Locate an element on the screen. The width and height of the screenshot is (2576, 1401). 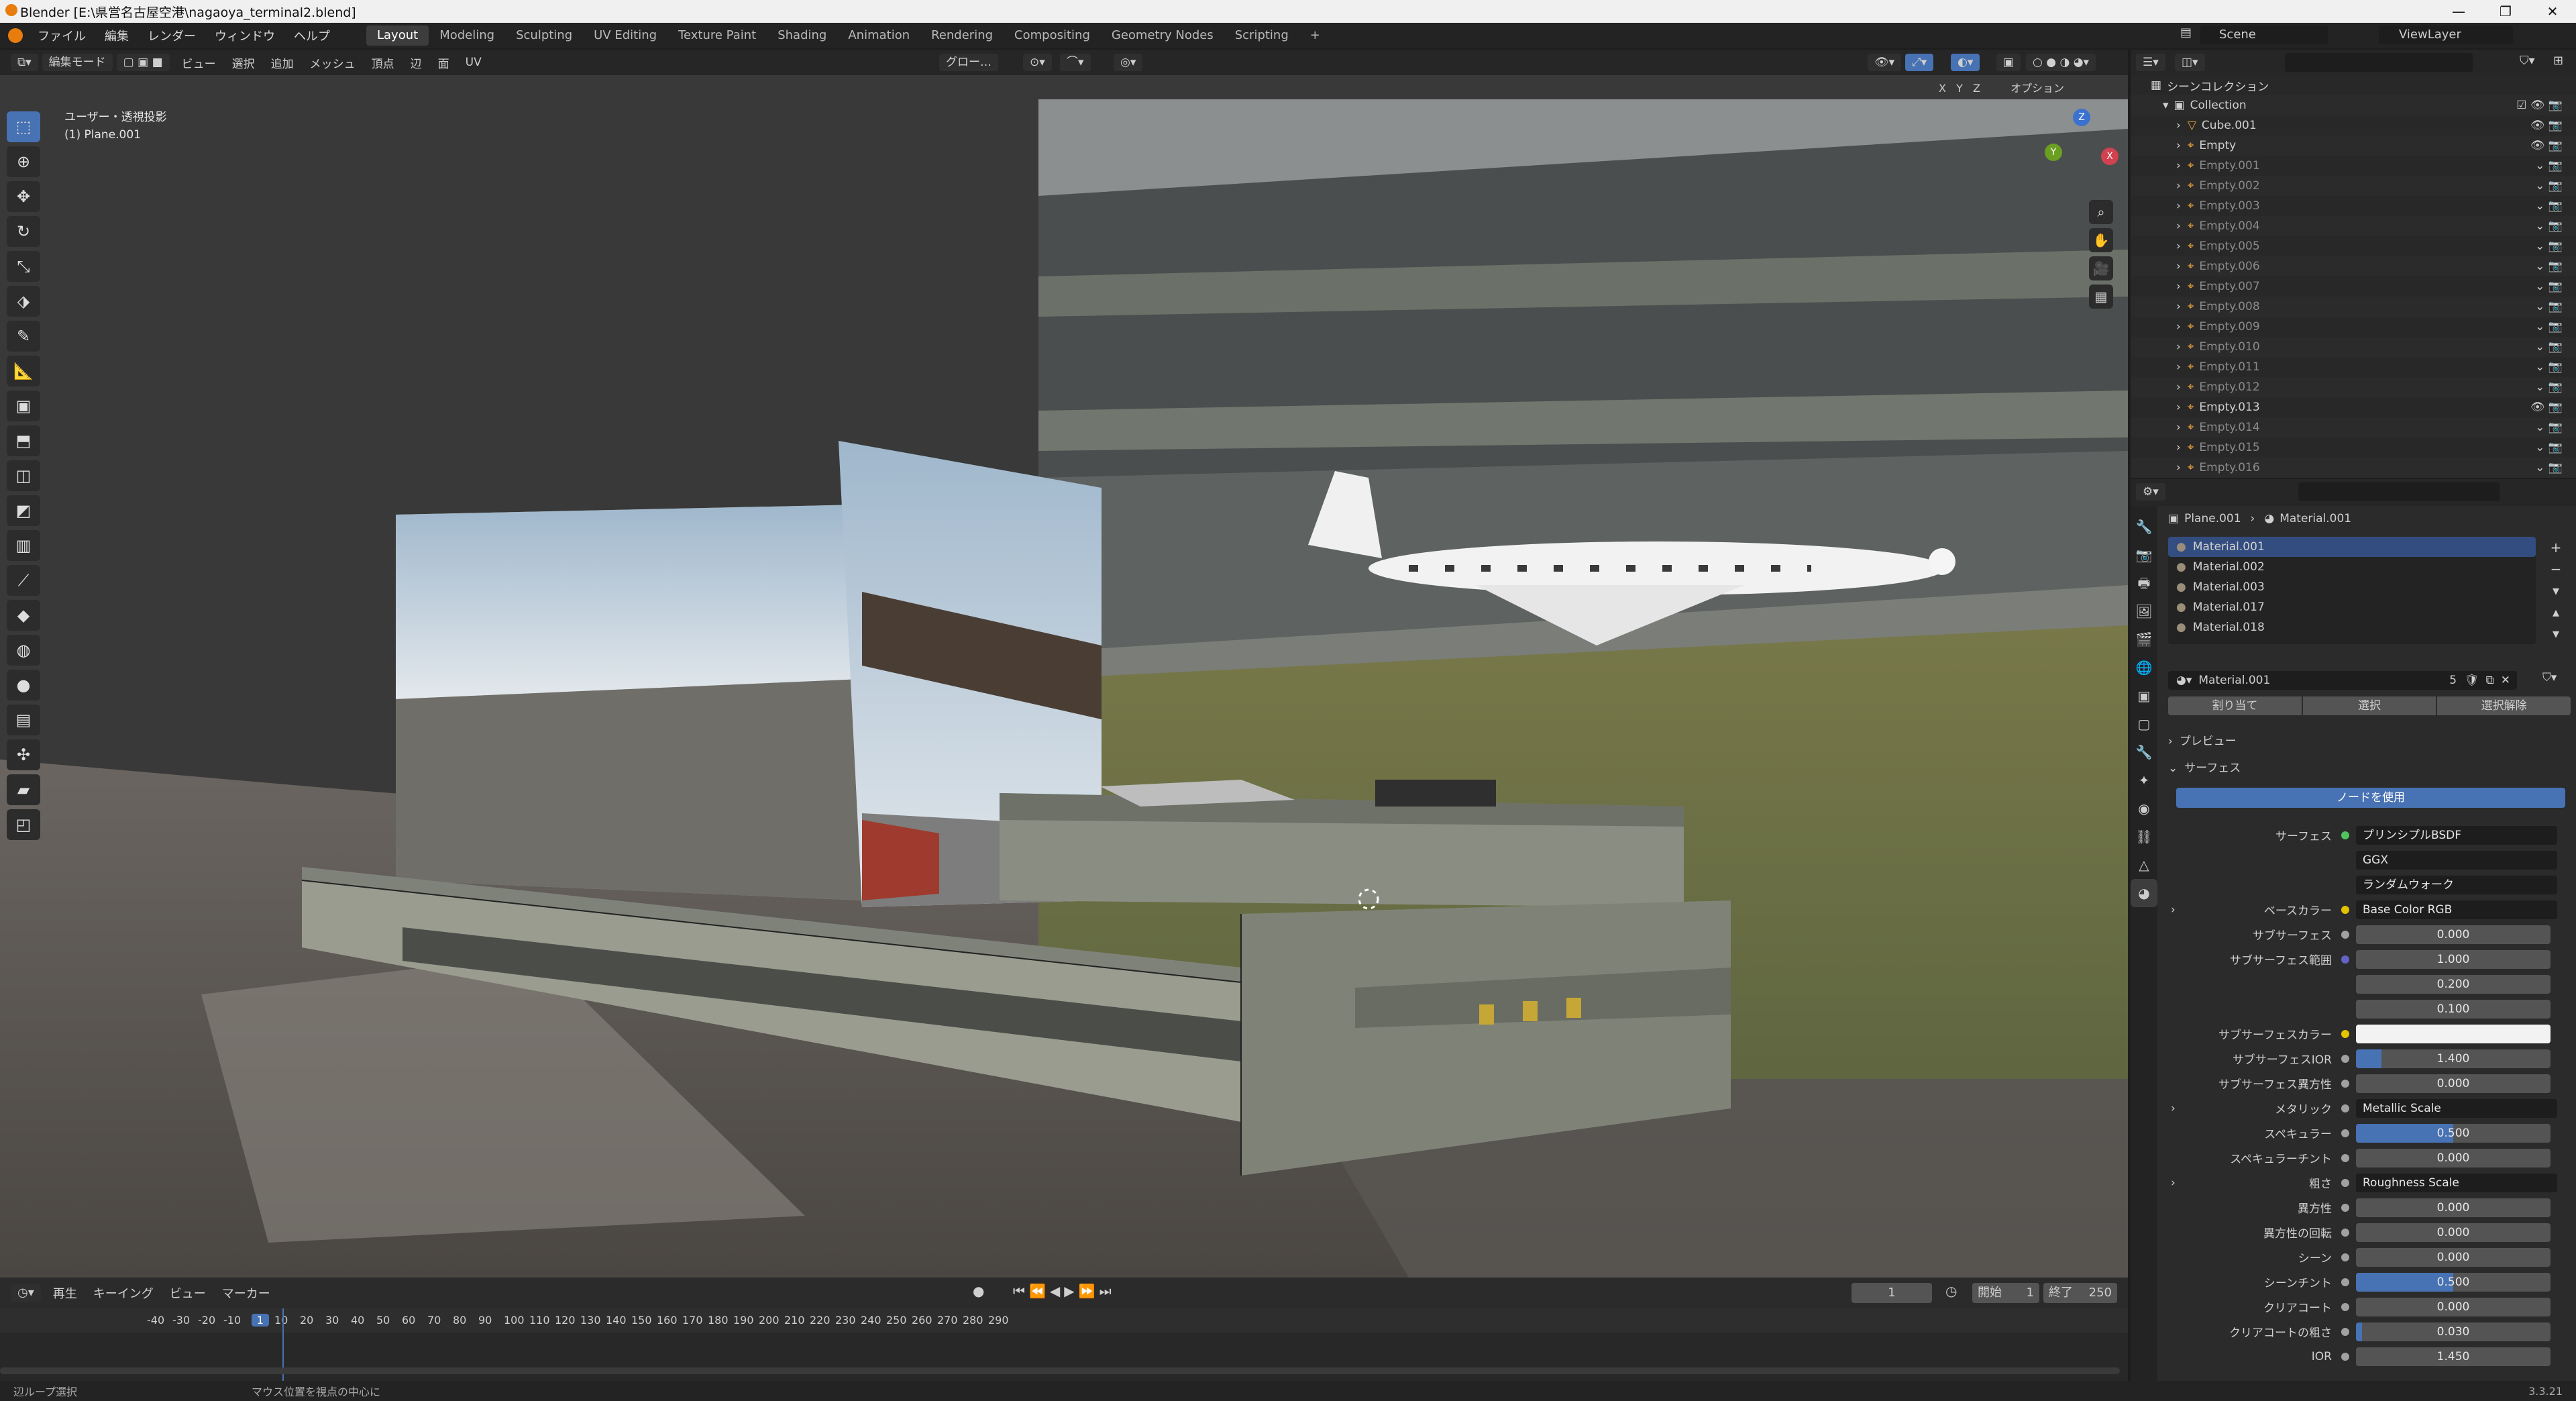
start-frame-field: 開始 1 is located at coordinates (2005, 1293).